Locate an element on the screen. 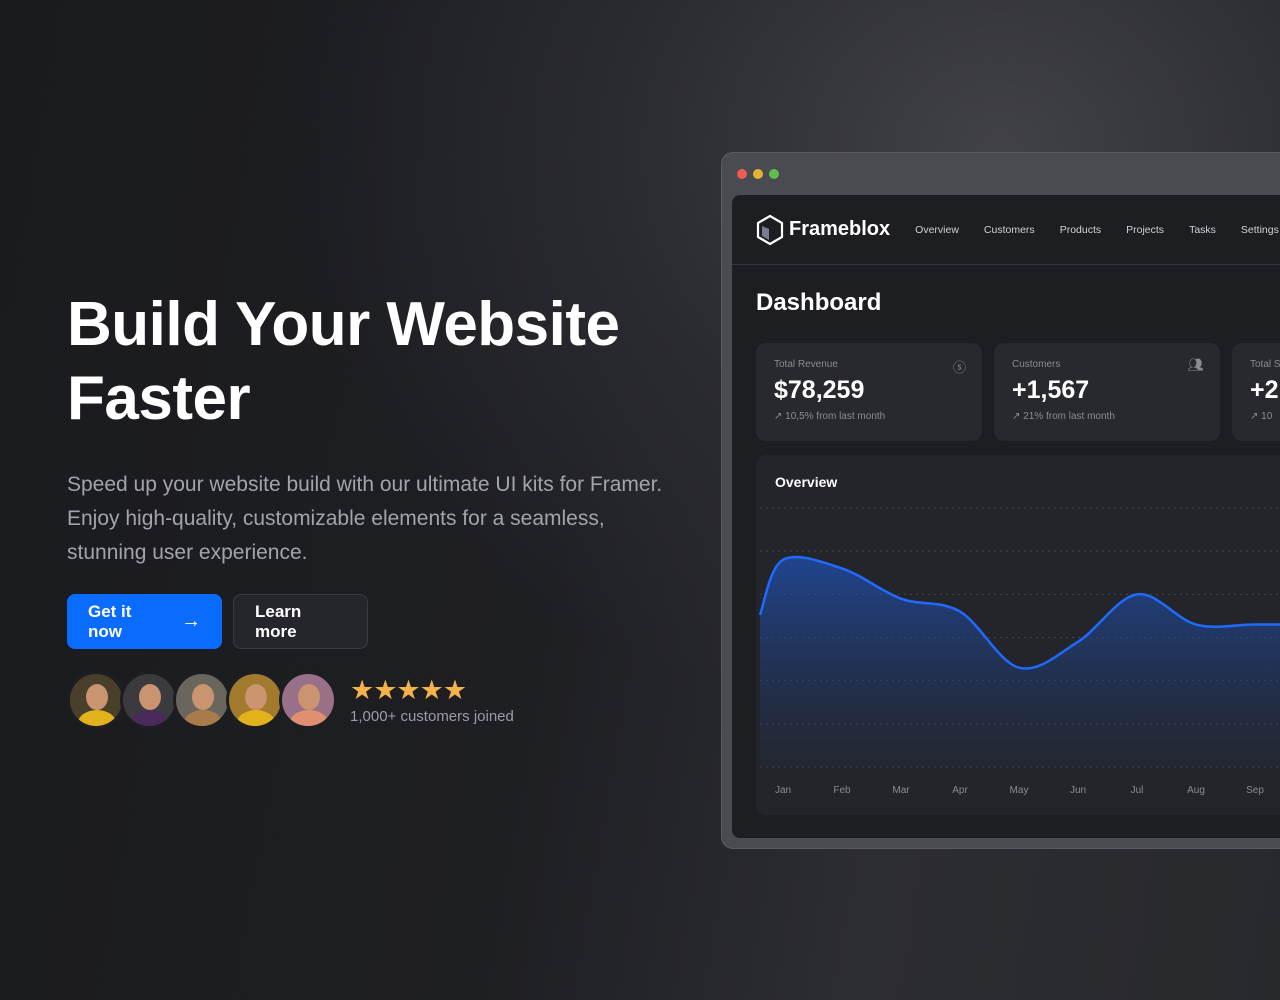 The width and height of the screenshot is (1280, 1000). x-tick-label: Apr is located at coordinates (960, 790).